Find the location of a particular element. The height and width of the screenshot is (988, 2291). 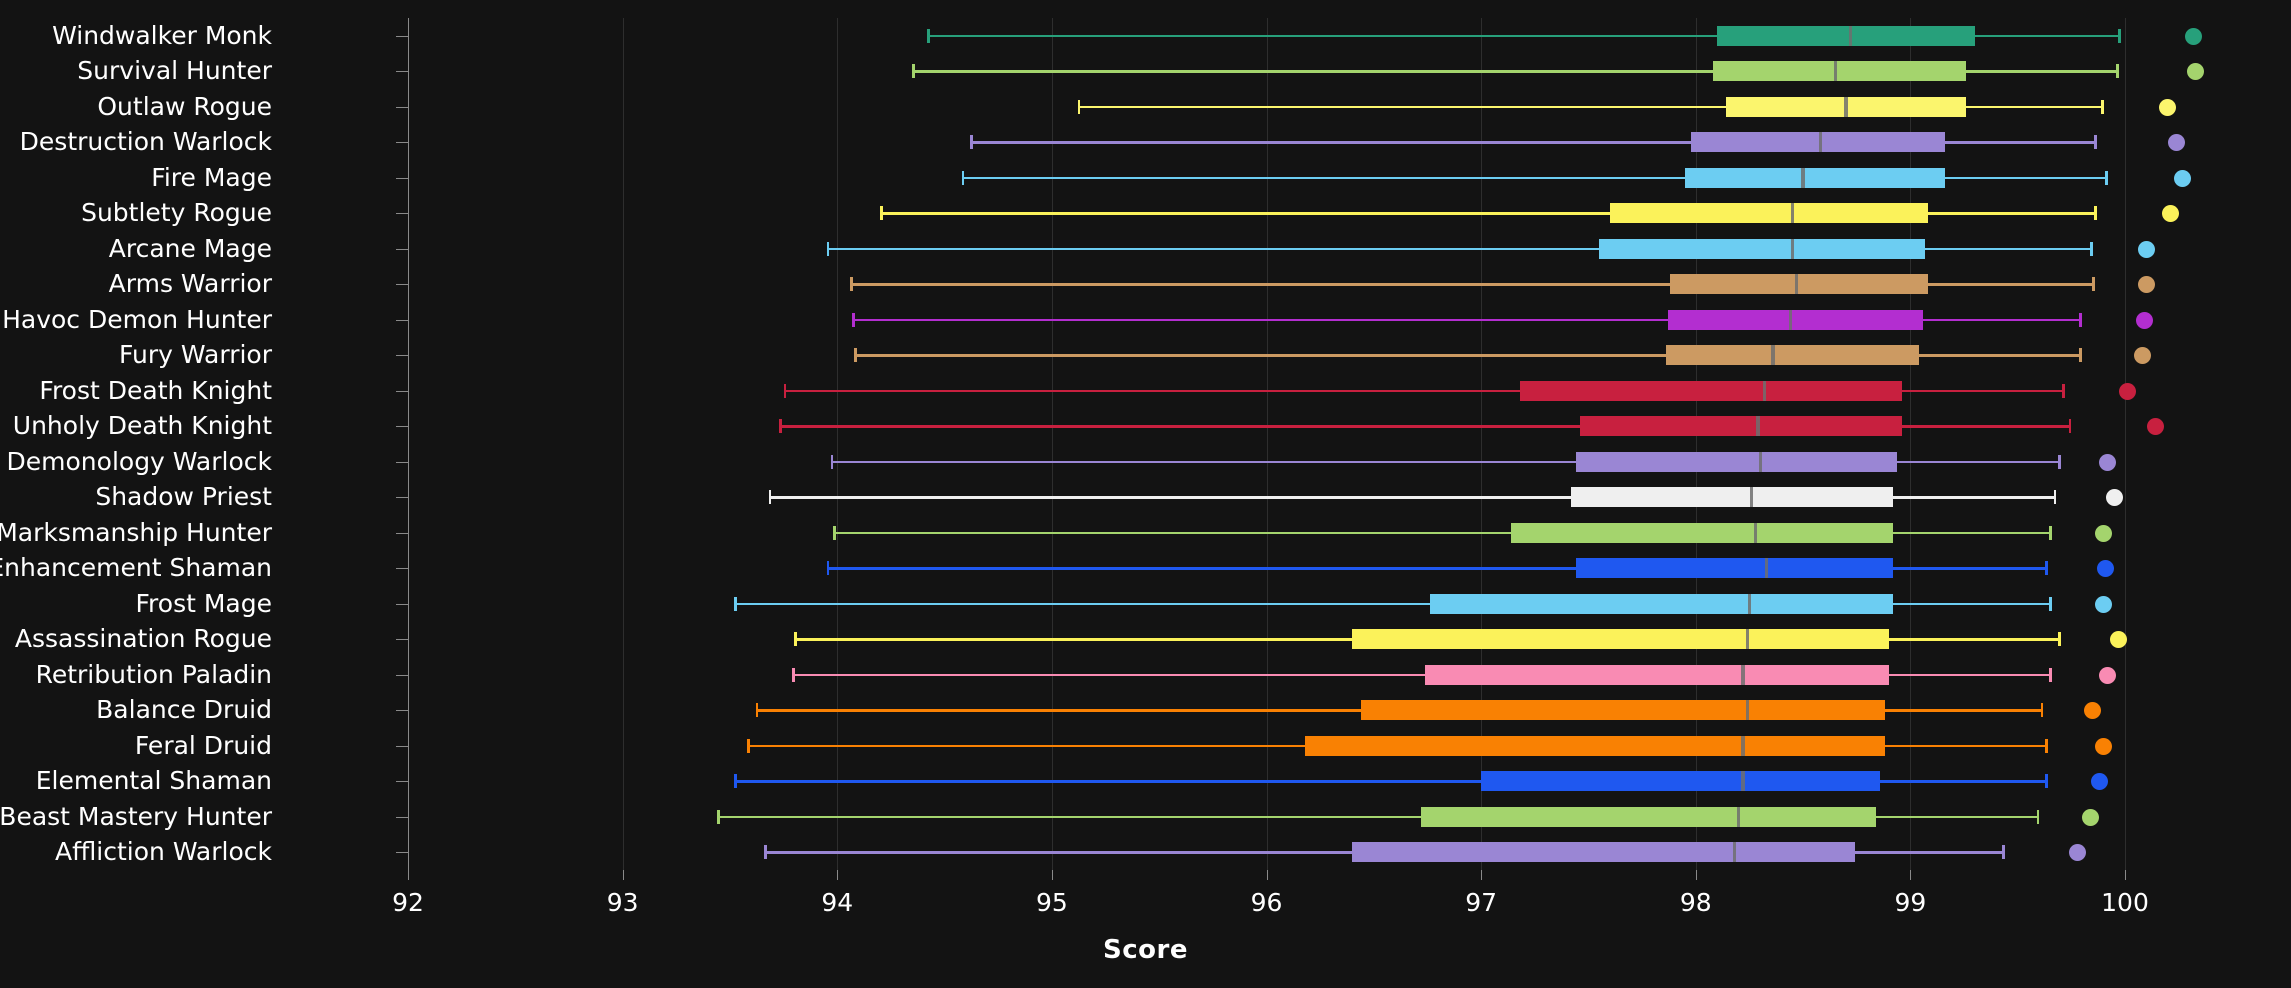

x-tick is located at coordinates (623, 875).